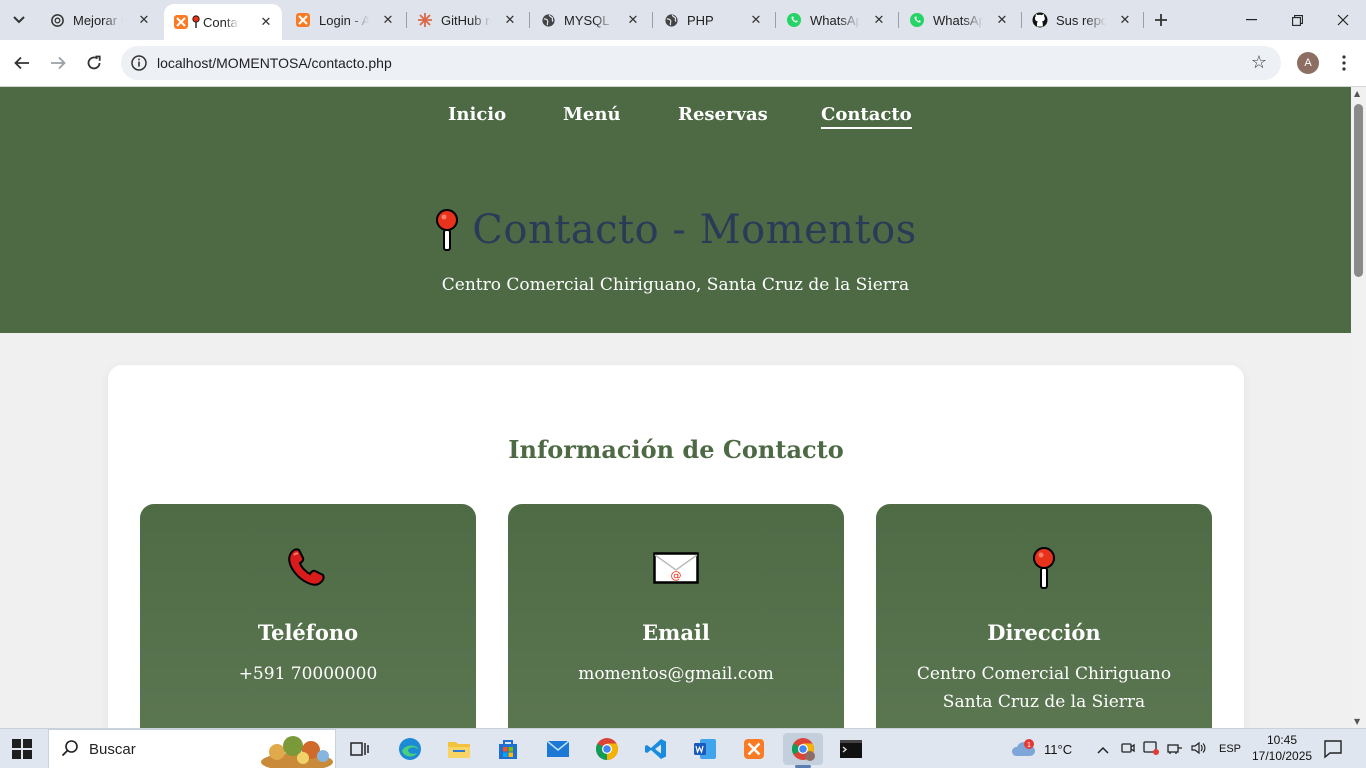 This screenshot has height=768, width=1366. I want to click on security-icon, so click(1152, 749).